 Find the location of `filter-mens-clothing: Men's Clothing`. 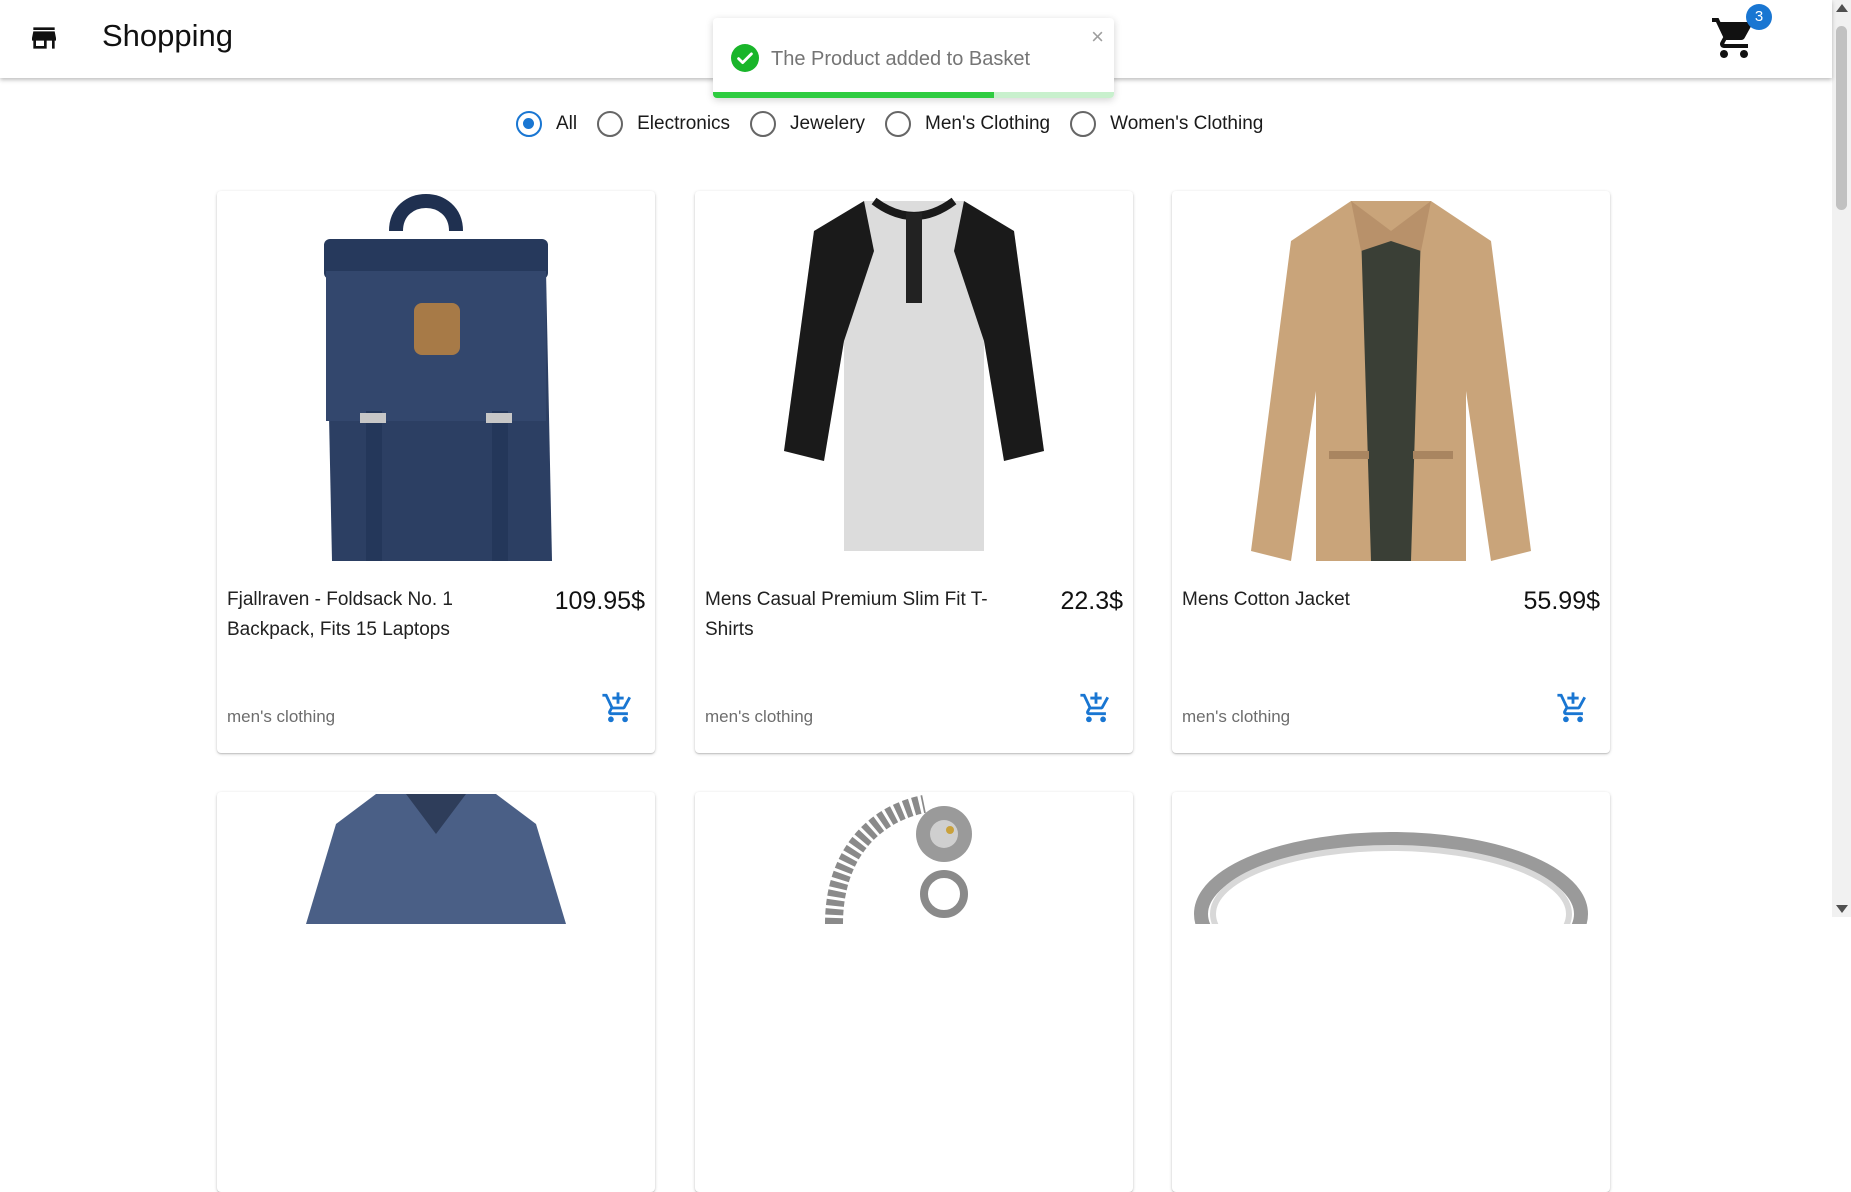

filter-mens-clothing: Men's Clothing is located at coordinates (967, 124).